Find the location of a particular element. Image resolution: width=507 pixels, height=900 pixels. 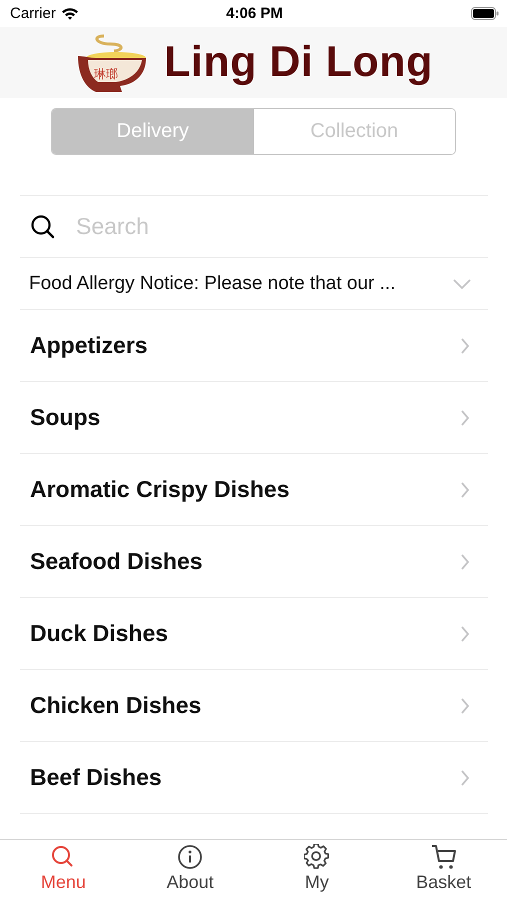

info-icon is located at coordinates (190, 857).